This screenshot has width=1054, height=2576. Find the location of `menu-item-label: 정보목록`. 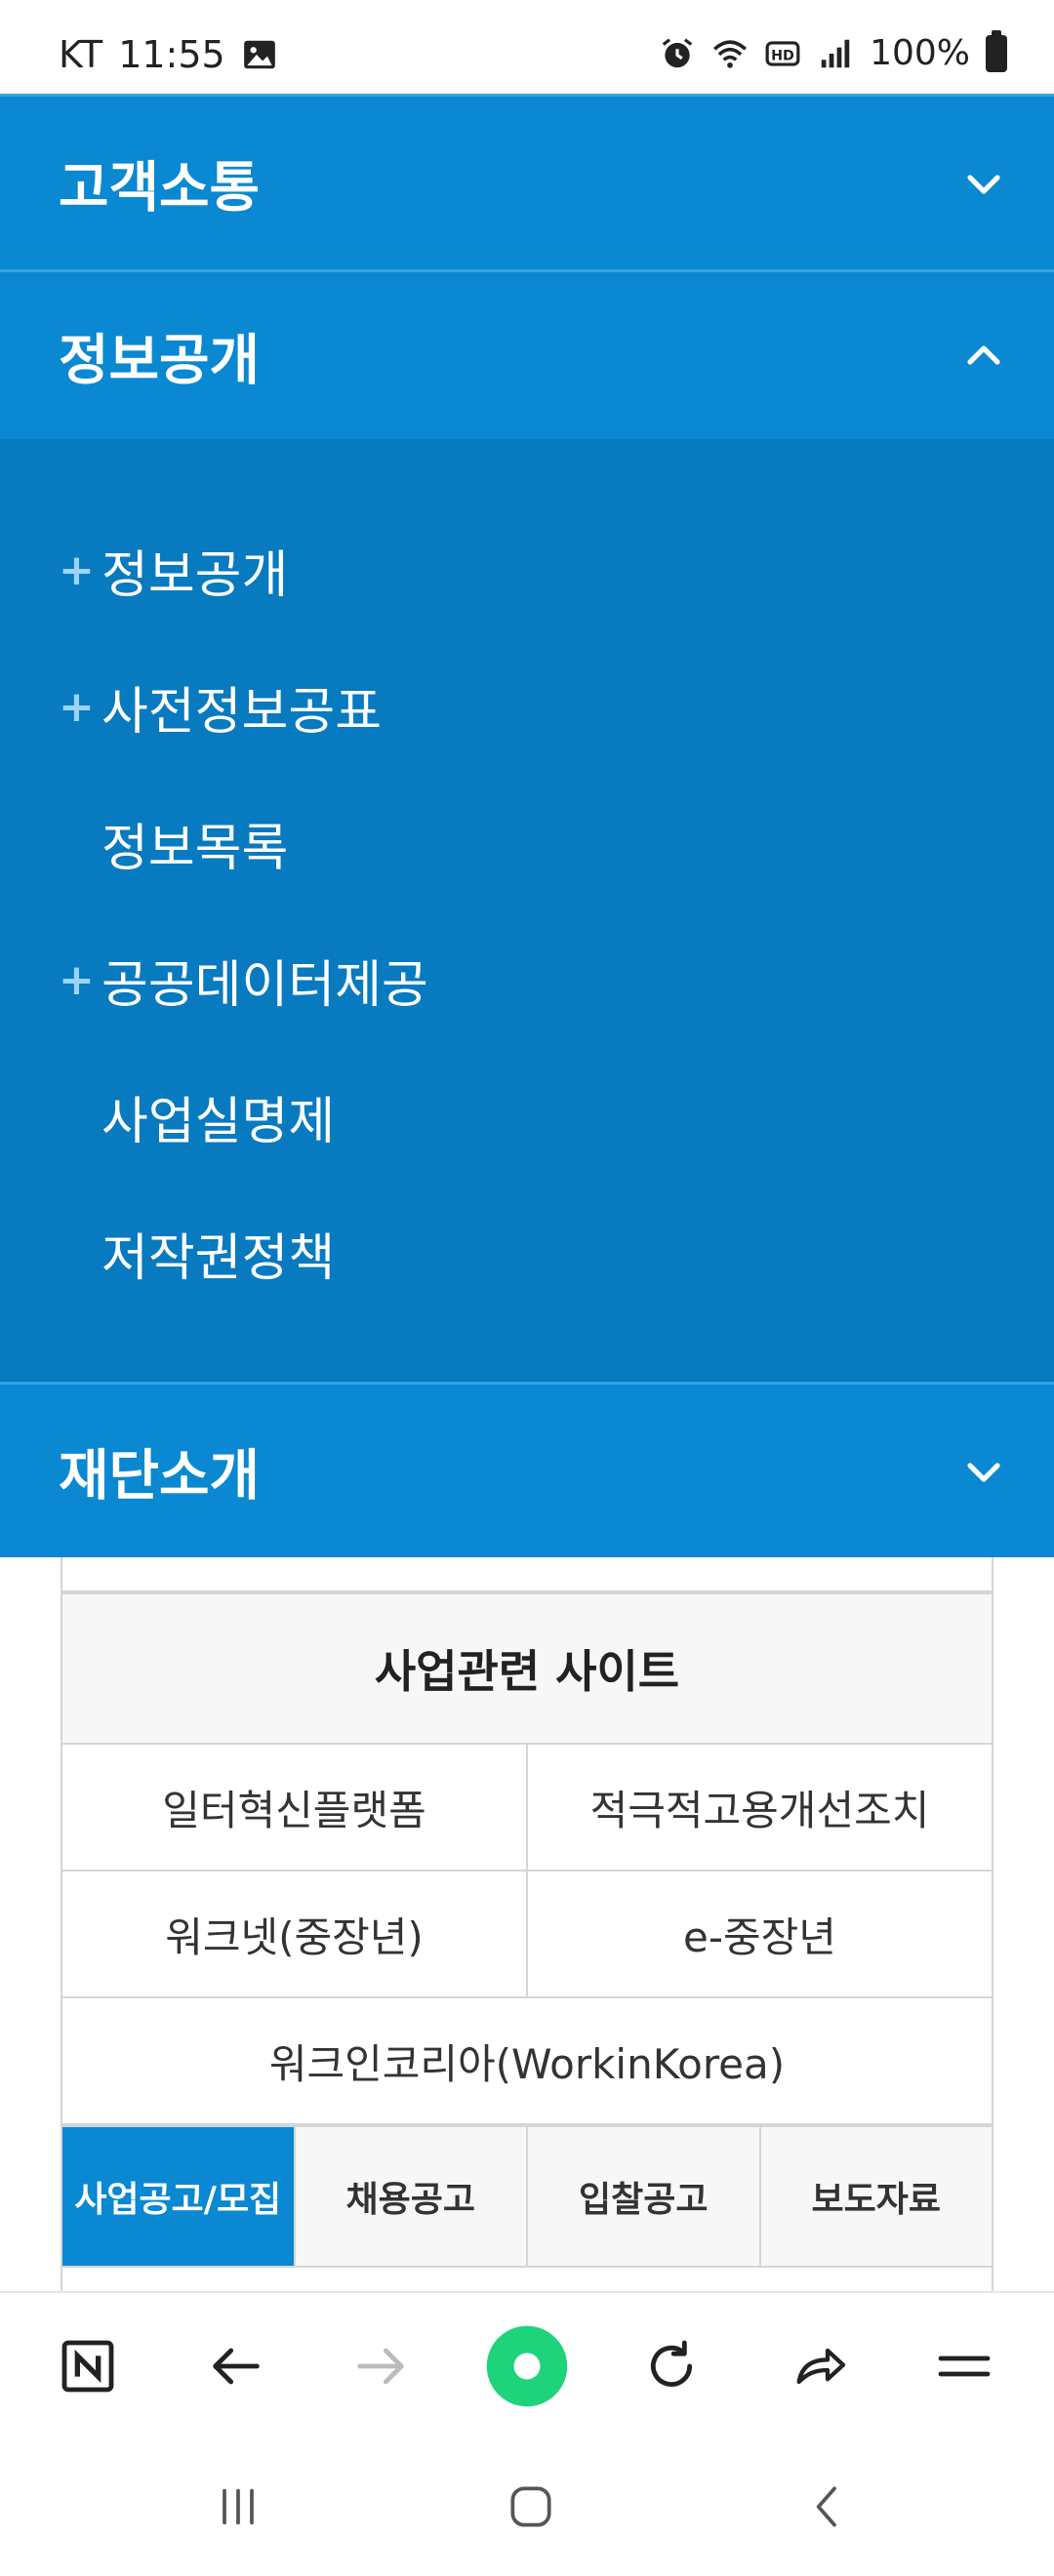

menu-item-label: 정보목록 is located at coordinates (195, 848).